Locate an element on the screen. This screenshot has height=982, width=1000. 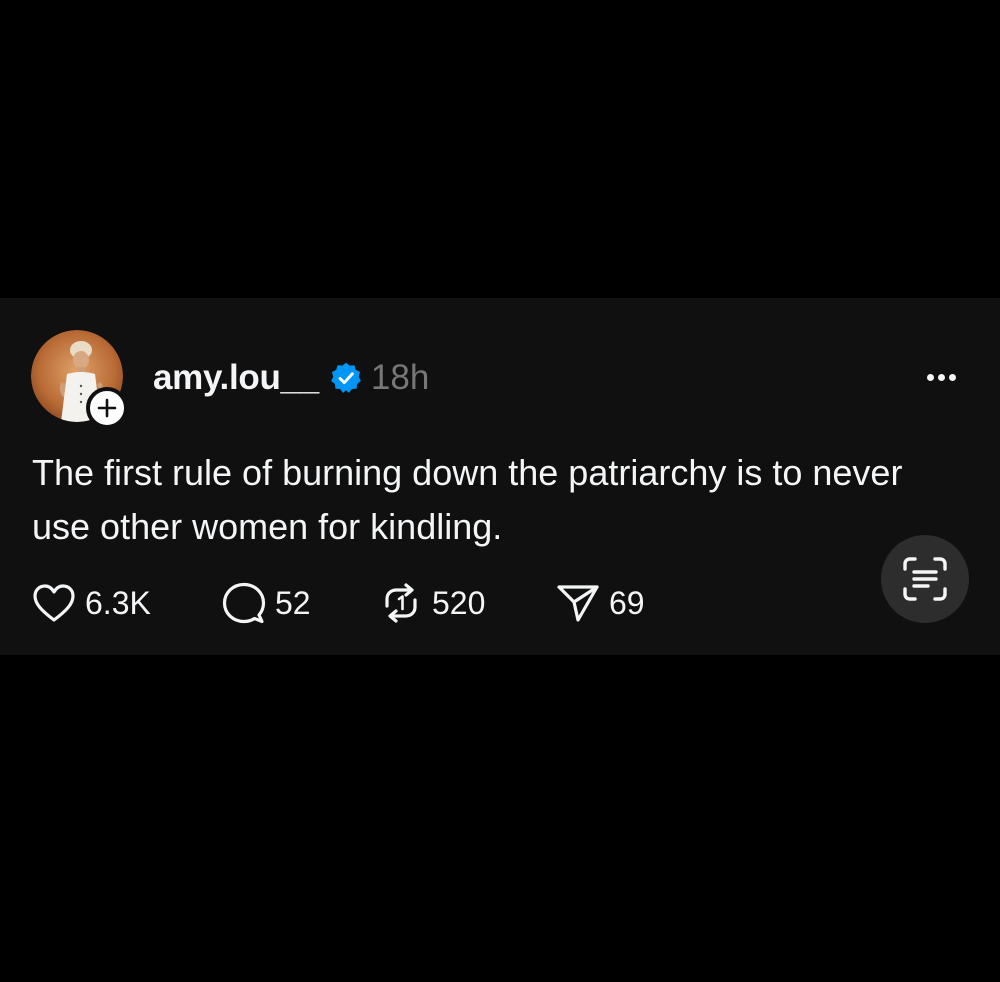
post-actions-bar: 6.3K 52 520 69 is located at coordinates (338, 603).